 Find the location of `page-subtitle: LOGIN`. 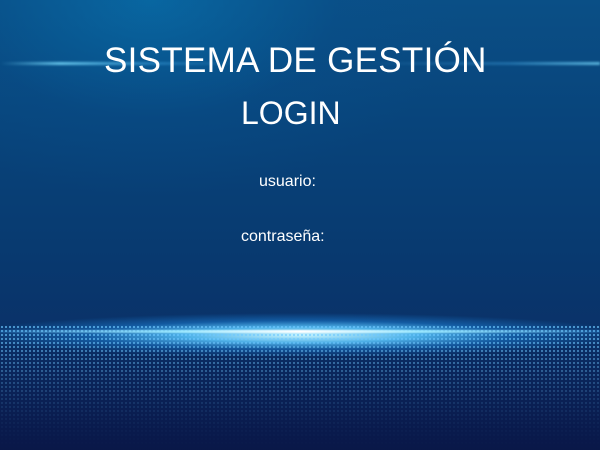

page-subtitle: LOGIN is located at coordinates (291, 113).